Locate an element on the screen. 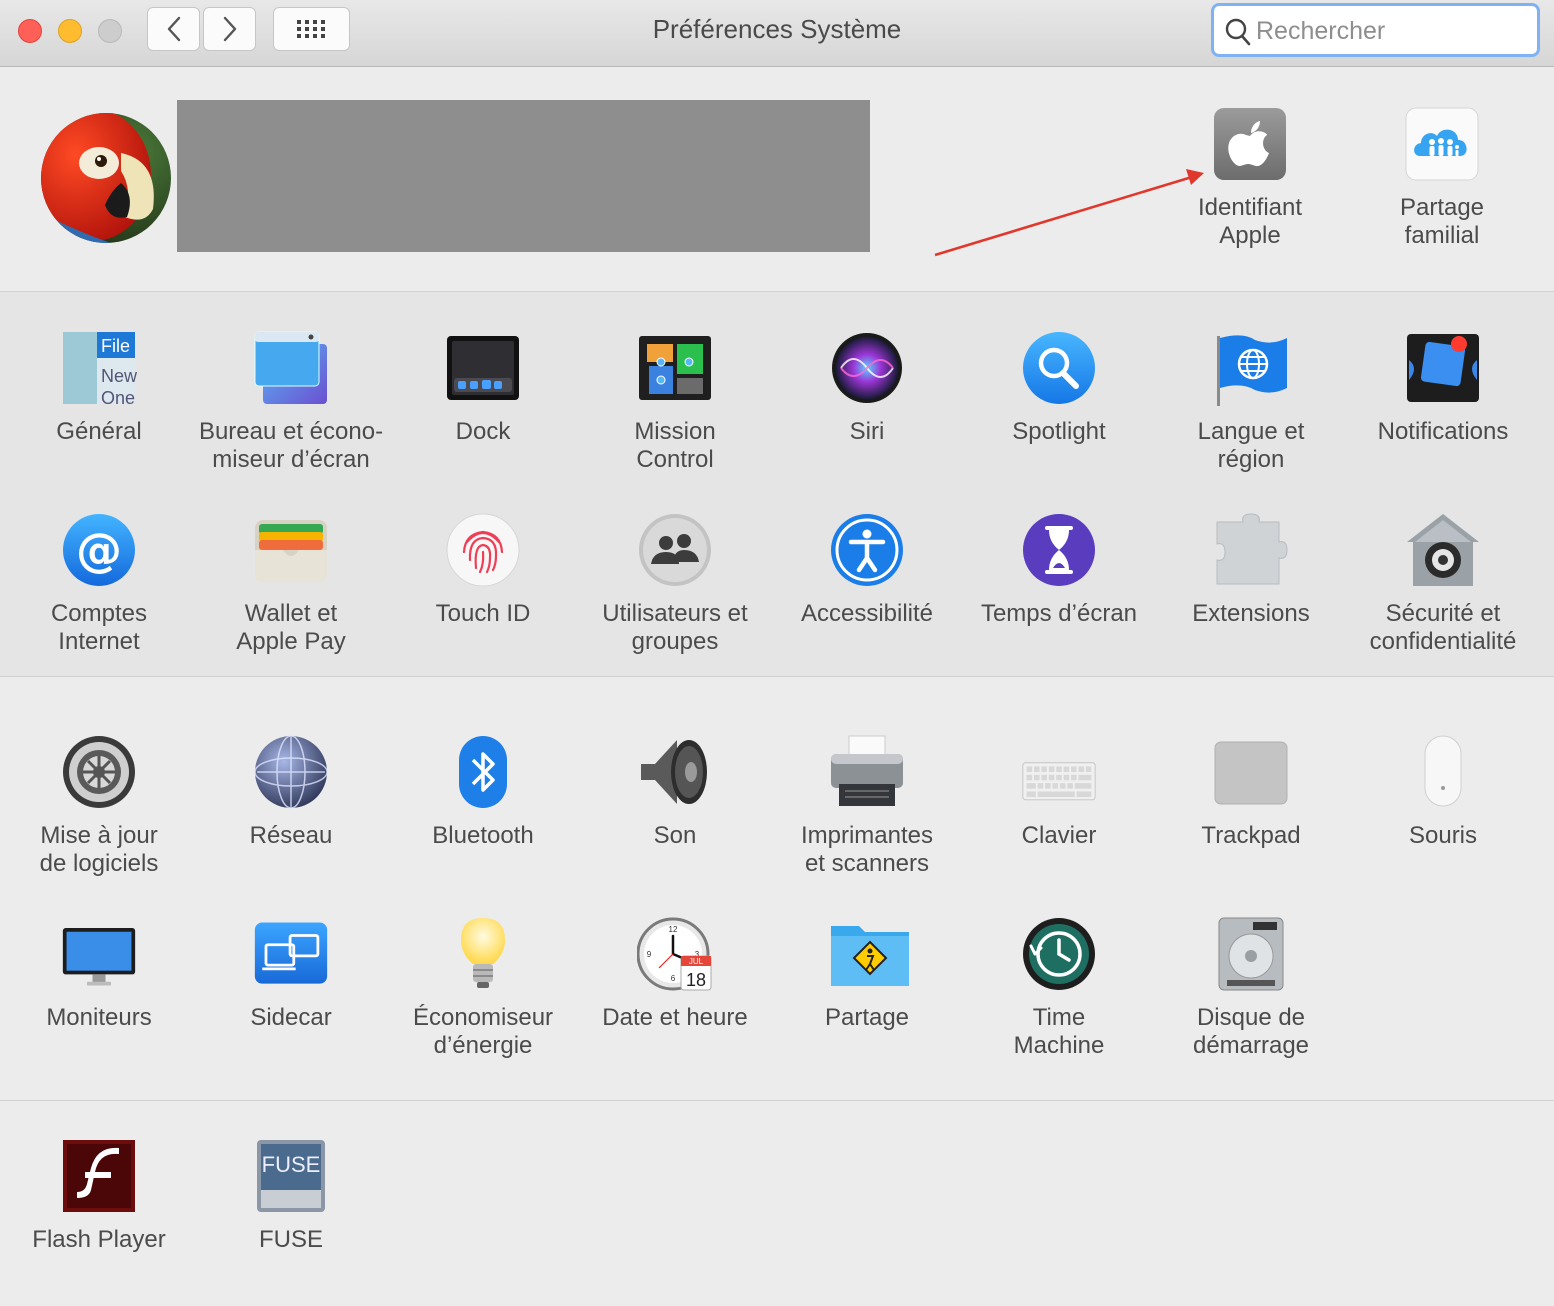 Image resolution: width=1554 pixels, height=1306 pixels. pane-sharing: Partage is located at coordinates (867, 974).